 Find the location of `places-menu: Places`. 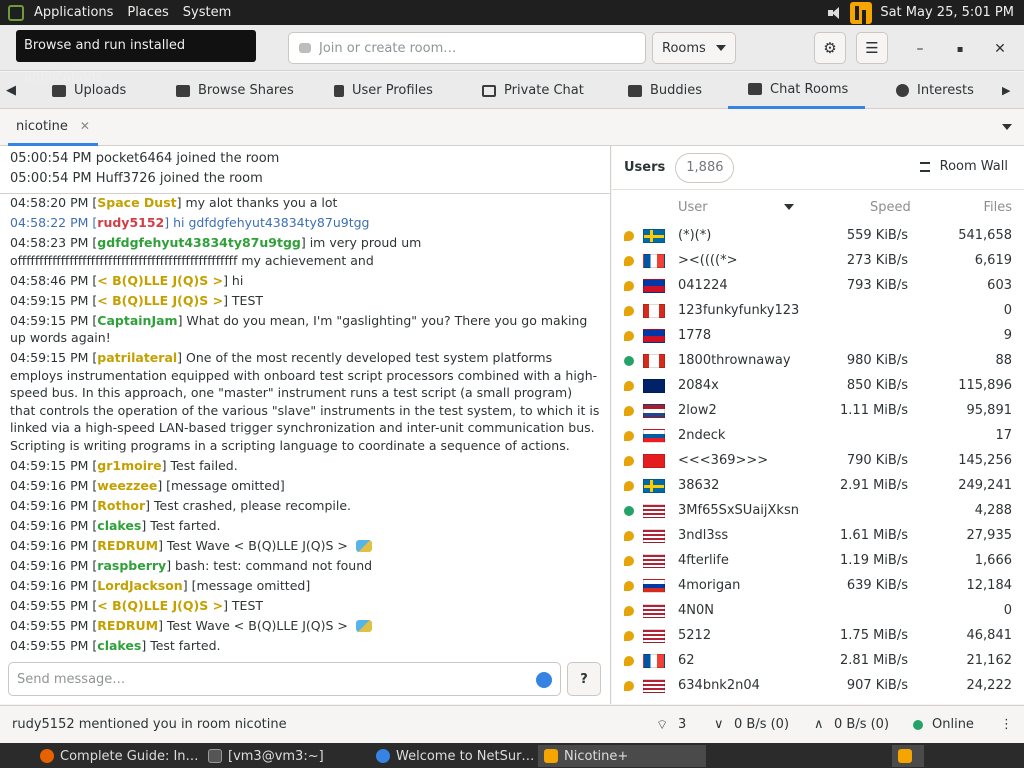

places-menu: Places is located at coordinates (147, 12).